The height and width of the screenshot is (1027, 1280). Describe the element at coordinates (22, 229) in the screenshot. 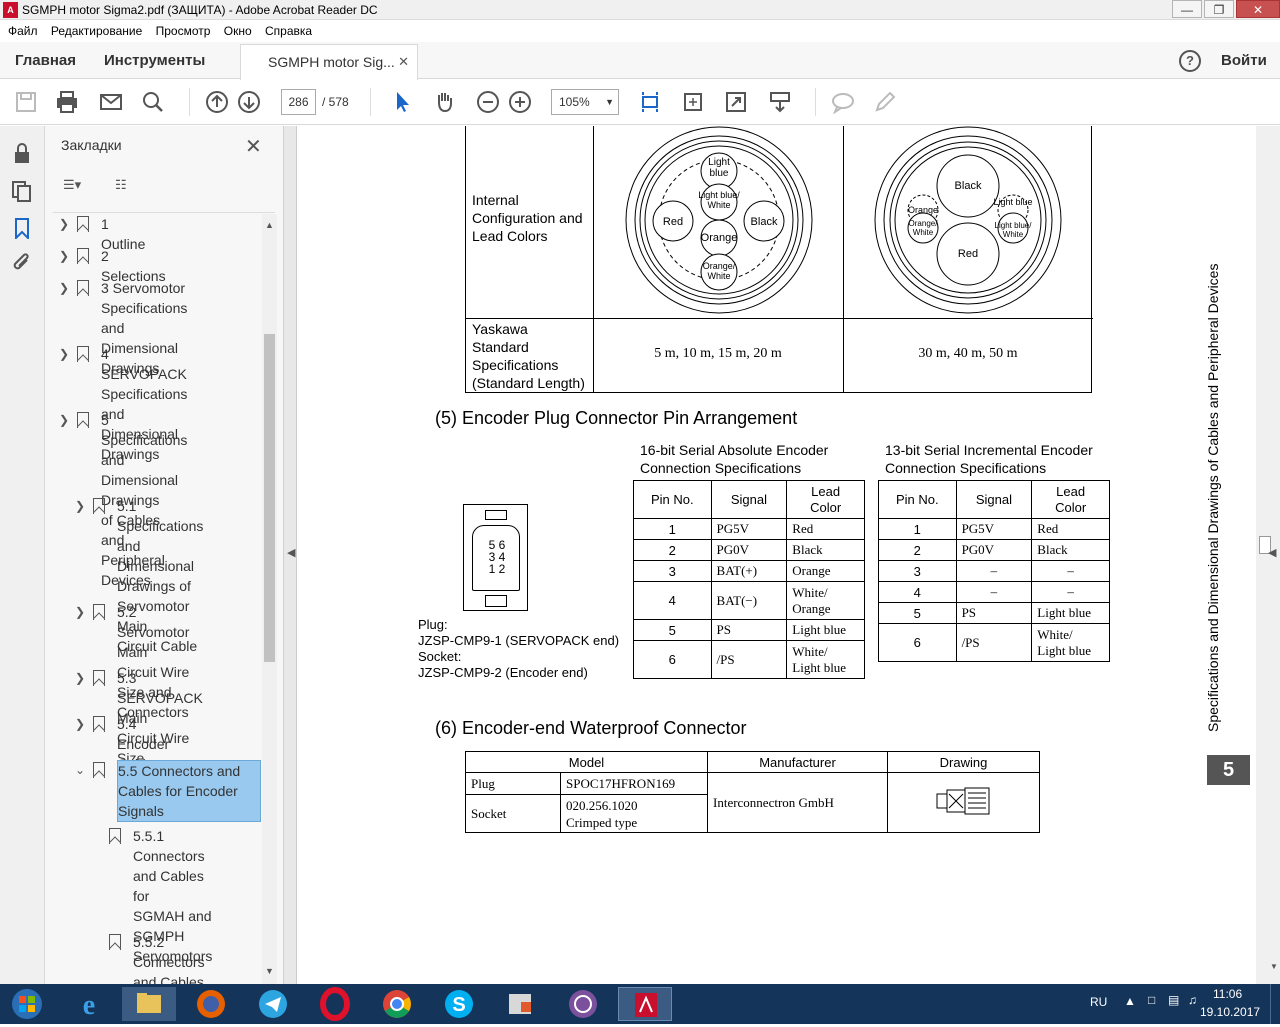

I see `bookmark-panel-icon` at that location.